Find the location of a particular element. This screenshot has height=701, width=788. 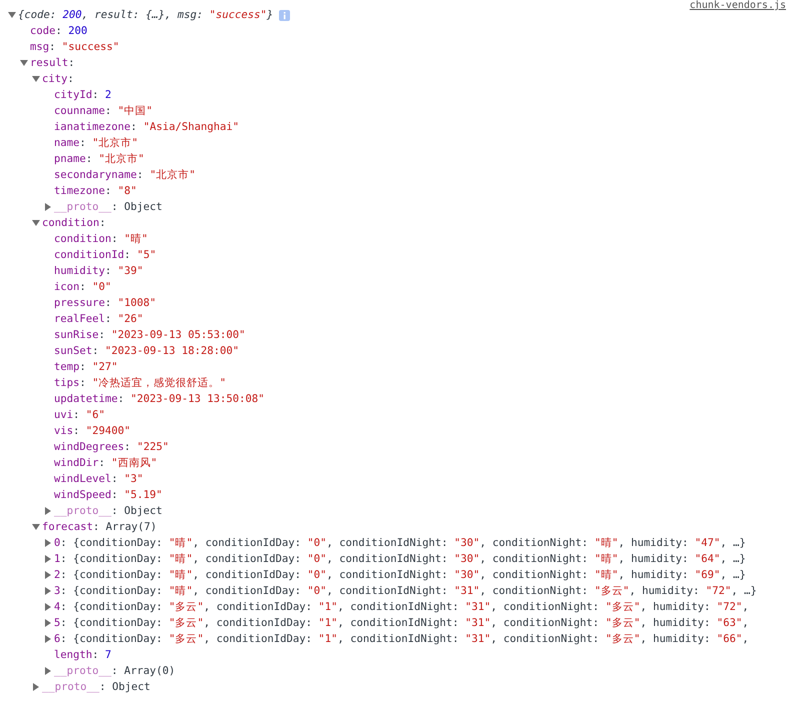

property-line: updatetime: "2023-09-13 13:50:08" is located at coordinates (159, 399).